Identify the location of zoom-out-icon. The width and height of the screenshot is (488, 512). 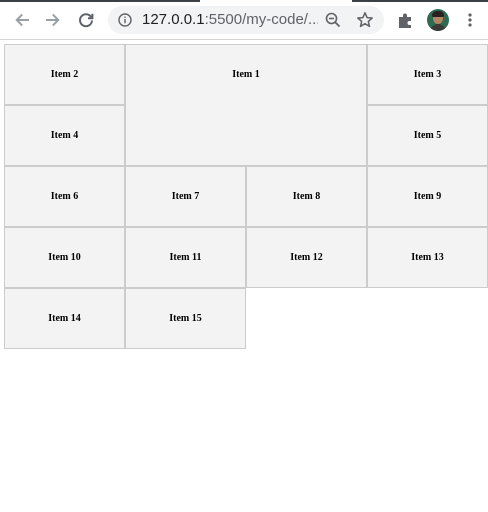
(333, 20).